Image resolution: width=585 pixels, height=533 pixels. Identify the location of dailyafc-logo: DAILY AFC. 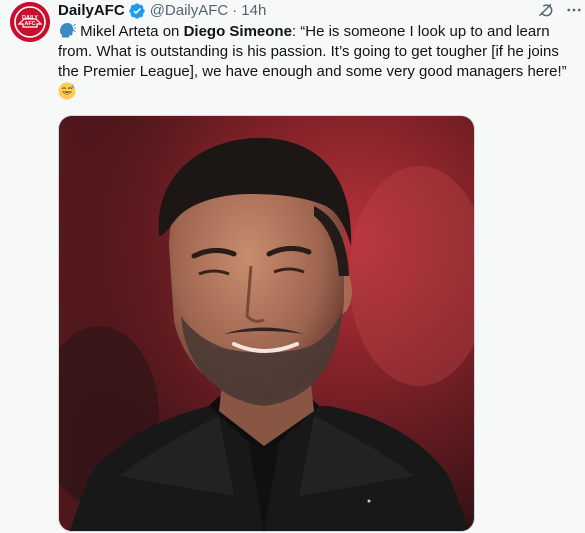
(30, 22).